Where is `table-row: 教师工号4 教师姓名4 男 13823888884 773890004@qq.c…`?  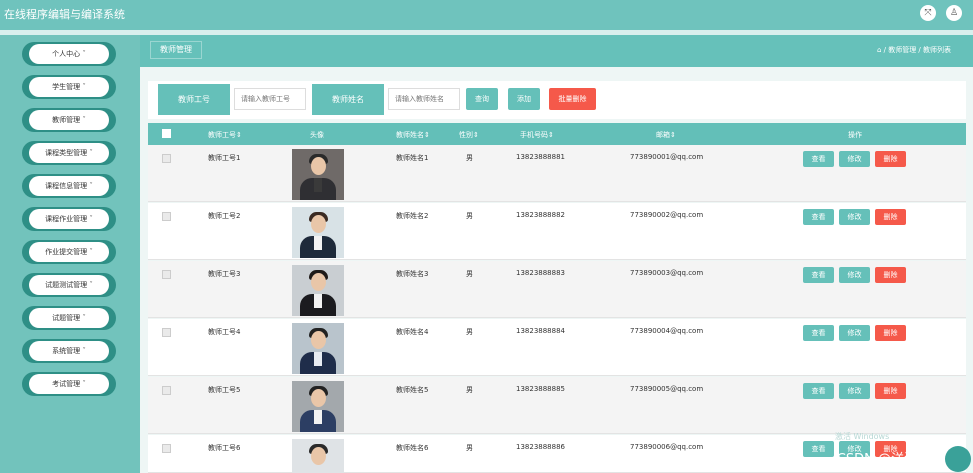
table-row: 教师工号4 教师姓名4 男 13823888884 773890004@qq.c… is located at coordinates (557, 347).